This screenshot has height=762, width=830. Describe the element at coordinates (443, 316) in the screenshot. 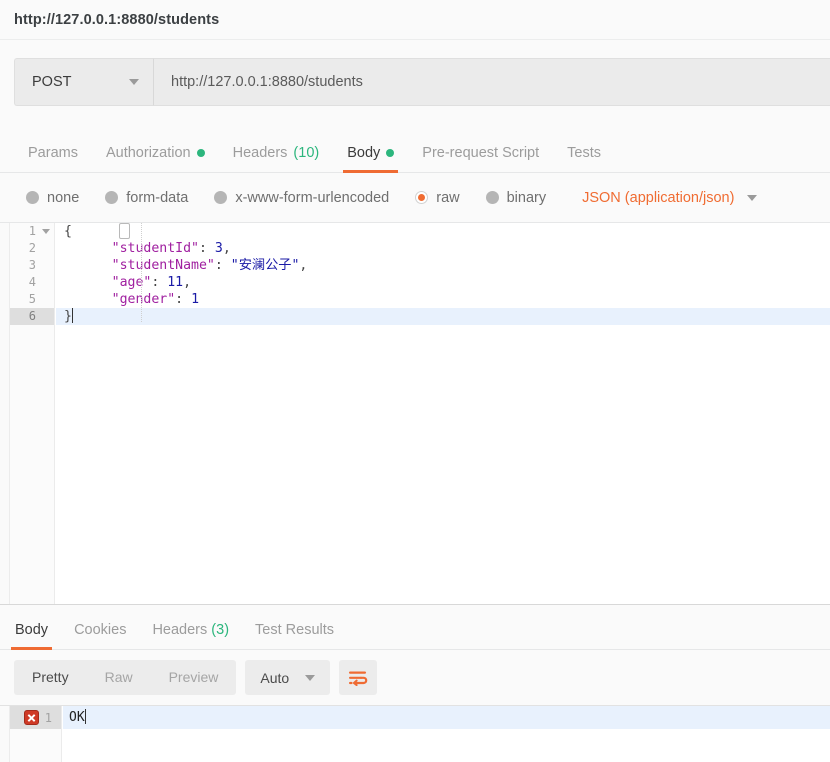

I see `code-line-active: }` at that location.